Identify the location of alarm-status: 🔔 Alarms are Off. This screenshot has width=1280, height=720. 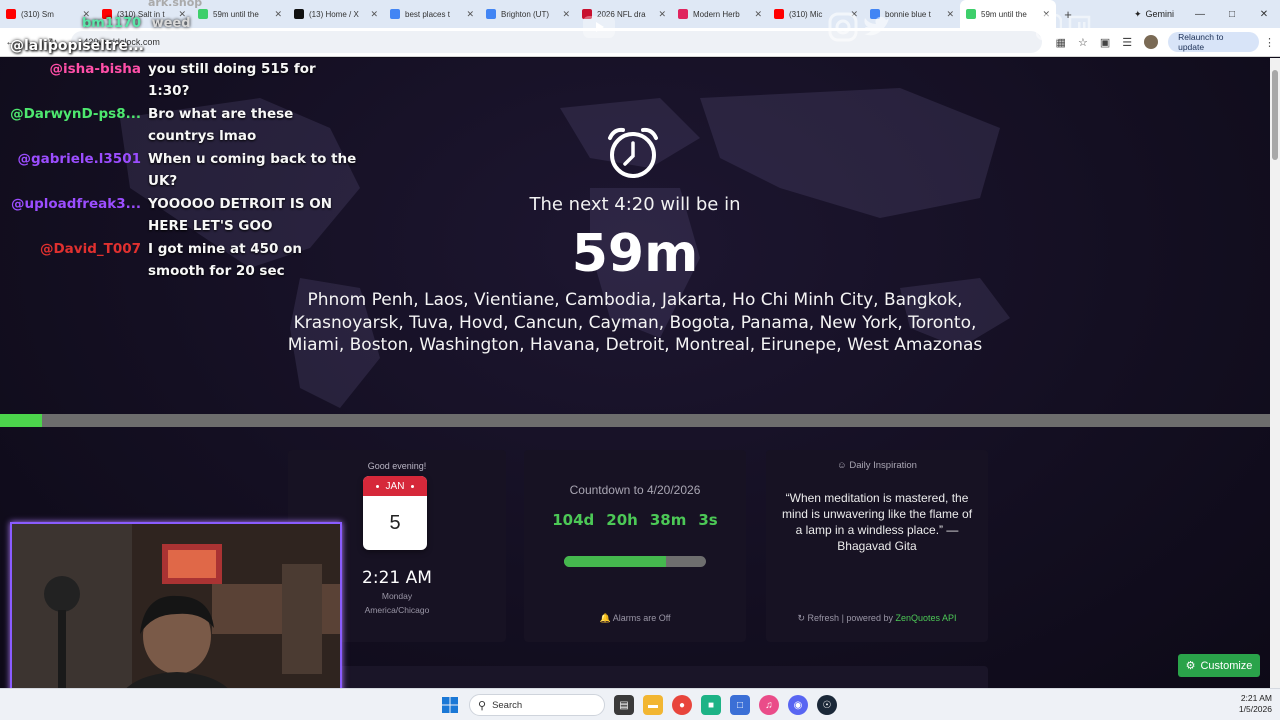
(635, 618).